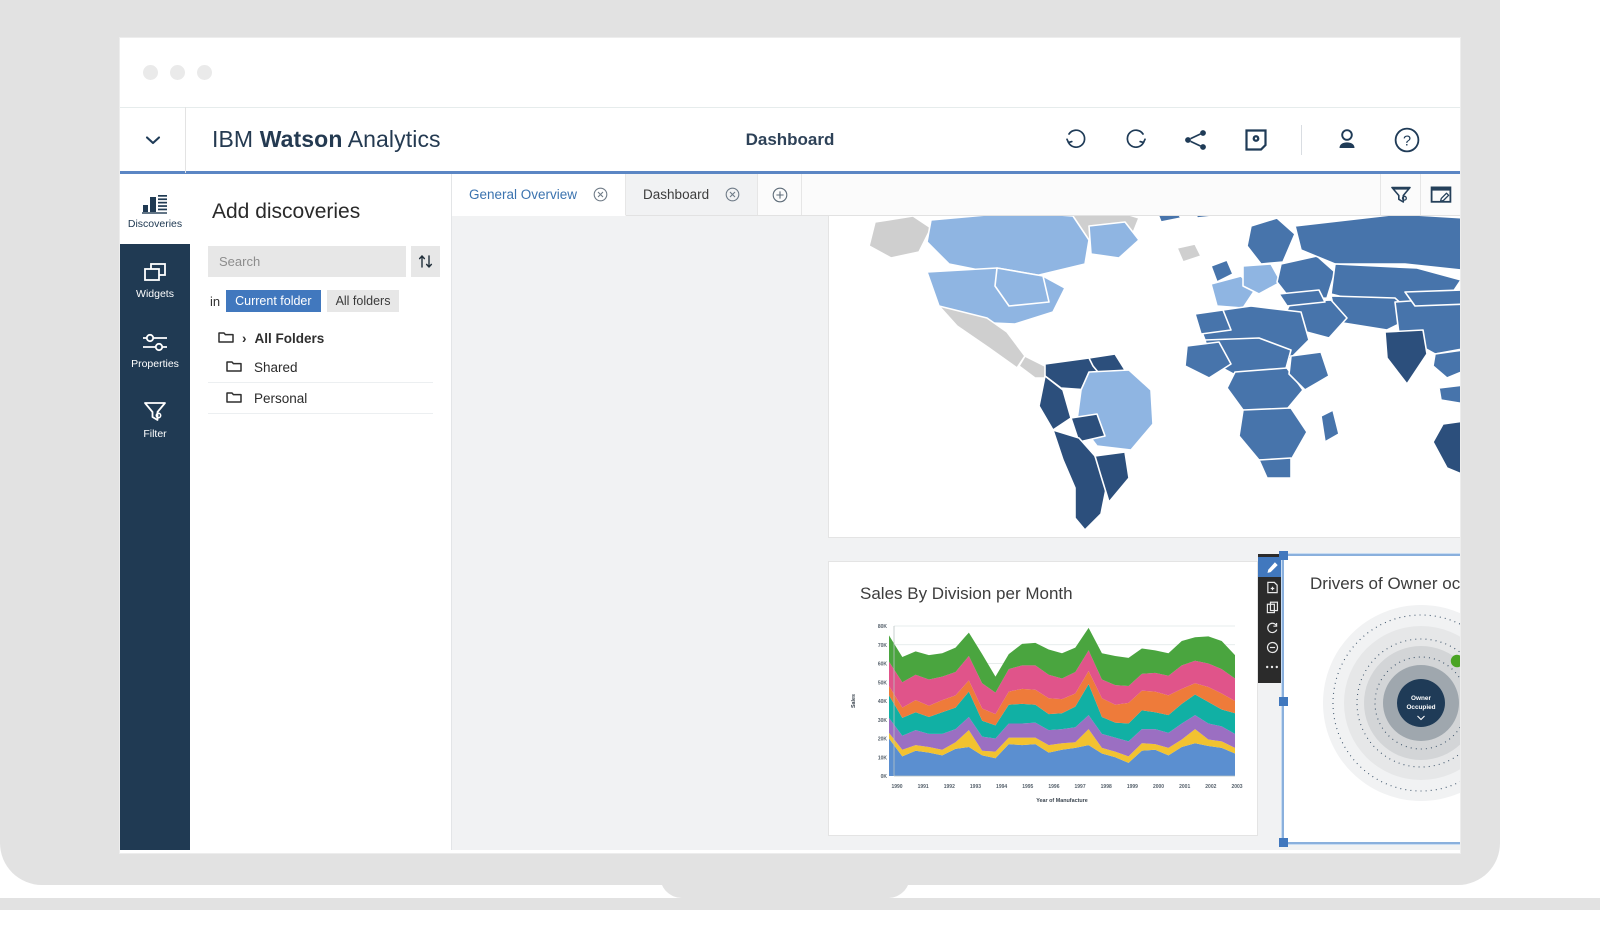  I want to click on sidebar-item-label: Properties, so click(155, 364).